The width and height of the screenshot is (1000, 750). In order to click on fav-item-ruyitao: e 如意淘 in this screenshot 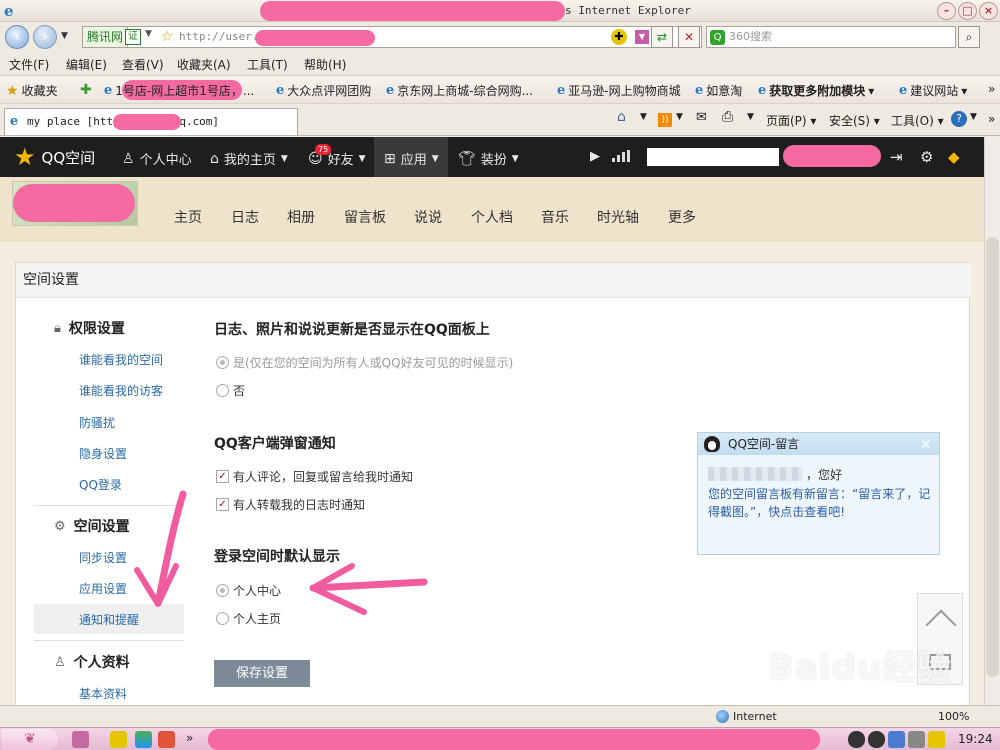, I will do `click(718, 90)`.